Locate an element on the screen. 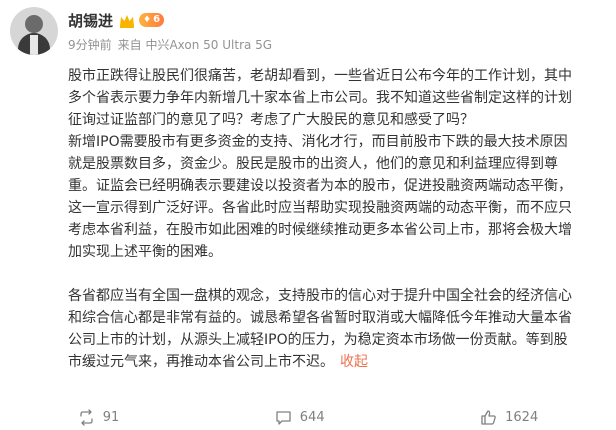  content-line: 就是股票数目多，资金少。股民是股市的出资人，他们的意见和利益理应得到尊 is located at coordinates (313, 164).